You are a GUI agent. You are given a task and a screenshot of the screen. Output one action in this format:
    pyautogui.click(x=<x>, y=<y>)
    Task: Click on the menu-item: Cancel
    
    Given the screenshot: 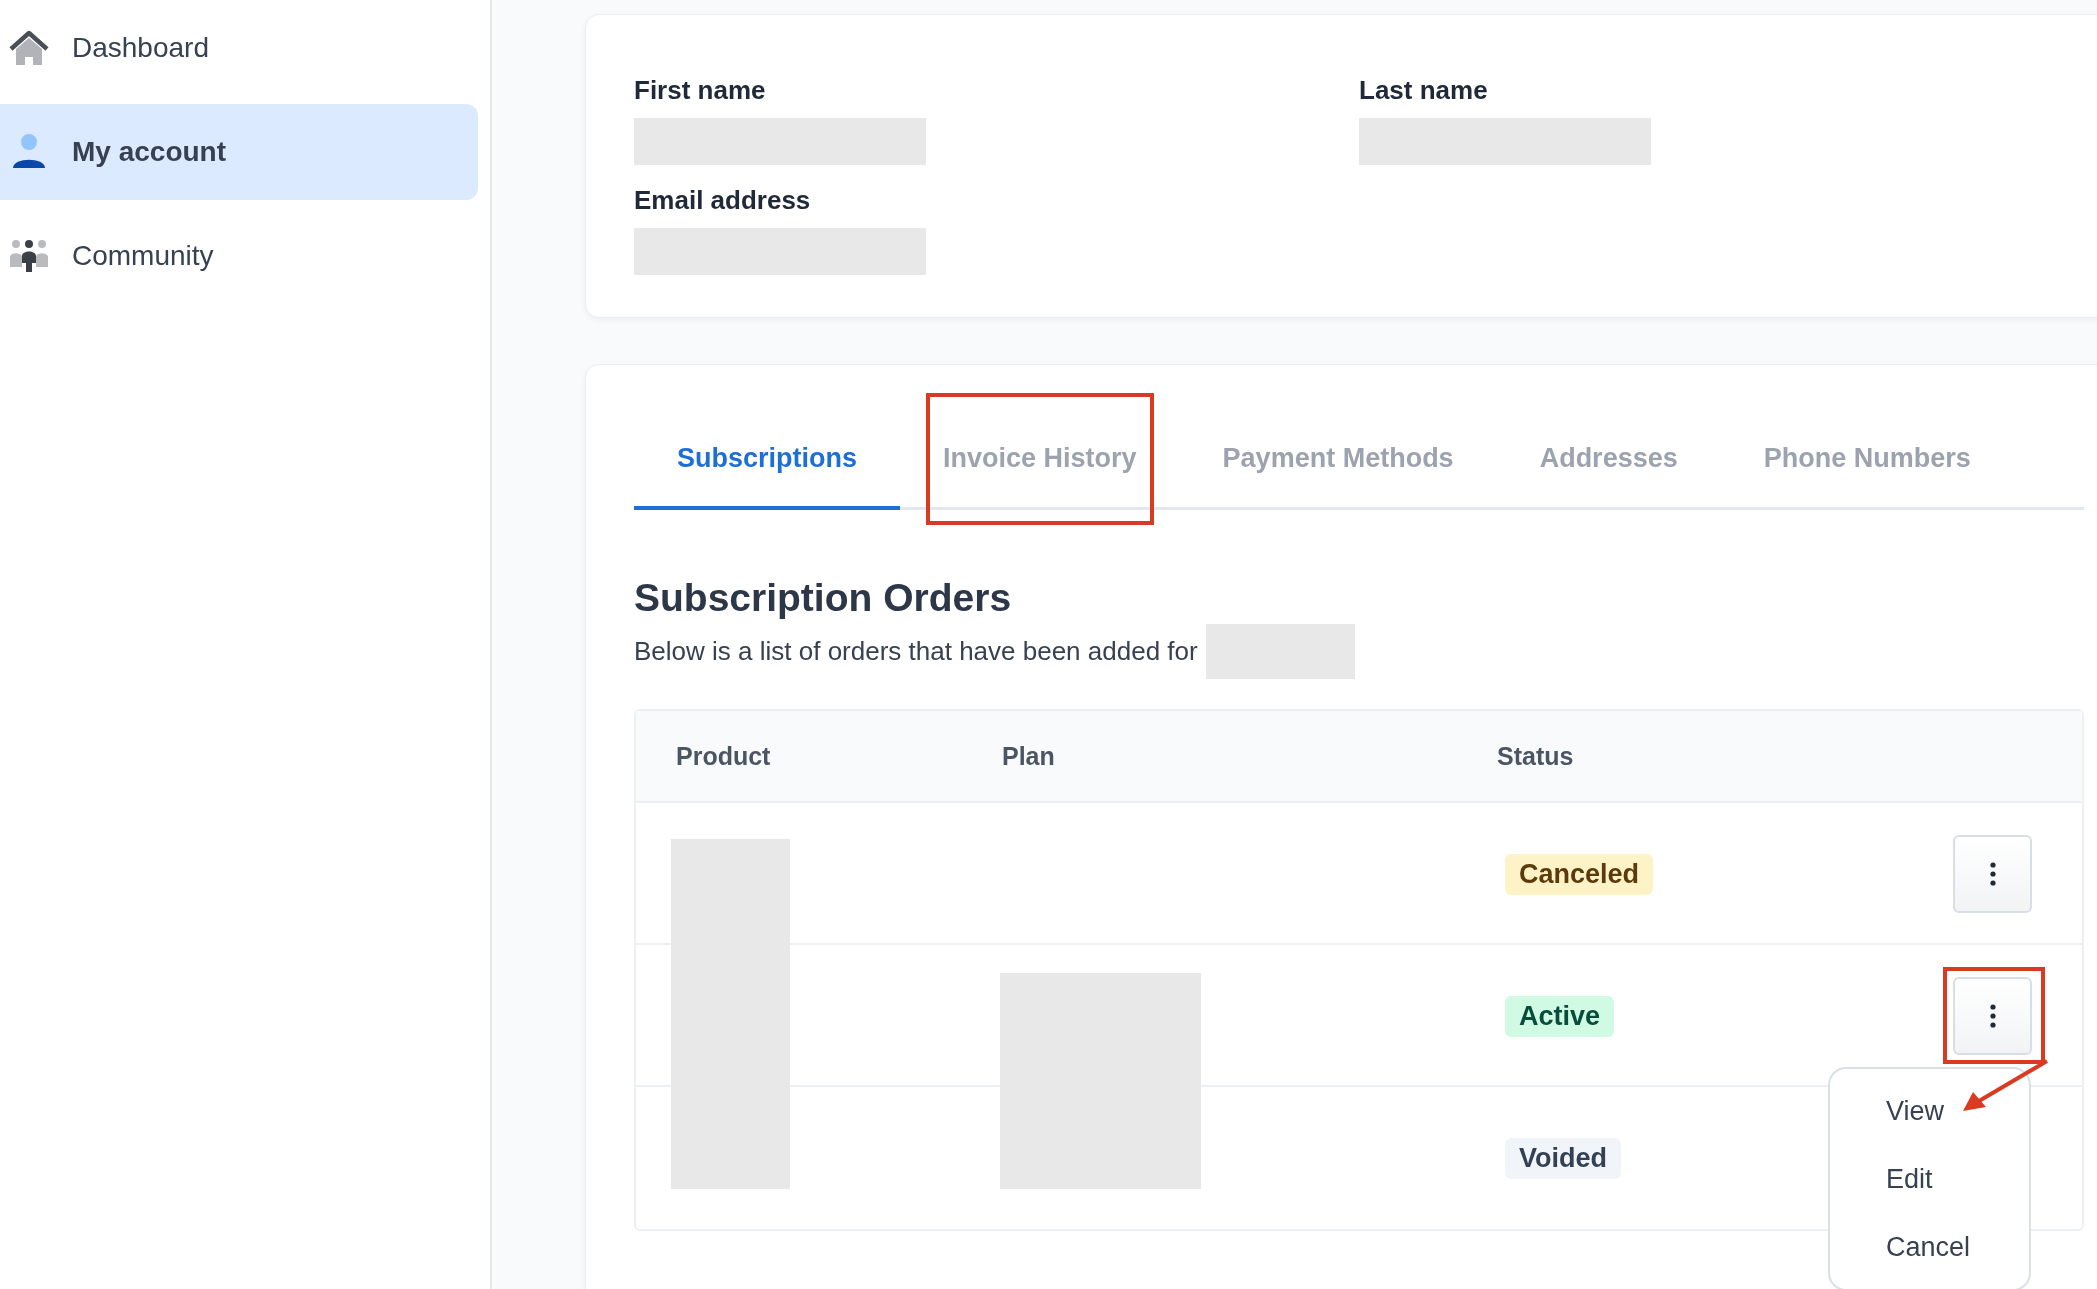 What is the action you would take?
    pyautogui.click(x=1929, y=1247)
    